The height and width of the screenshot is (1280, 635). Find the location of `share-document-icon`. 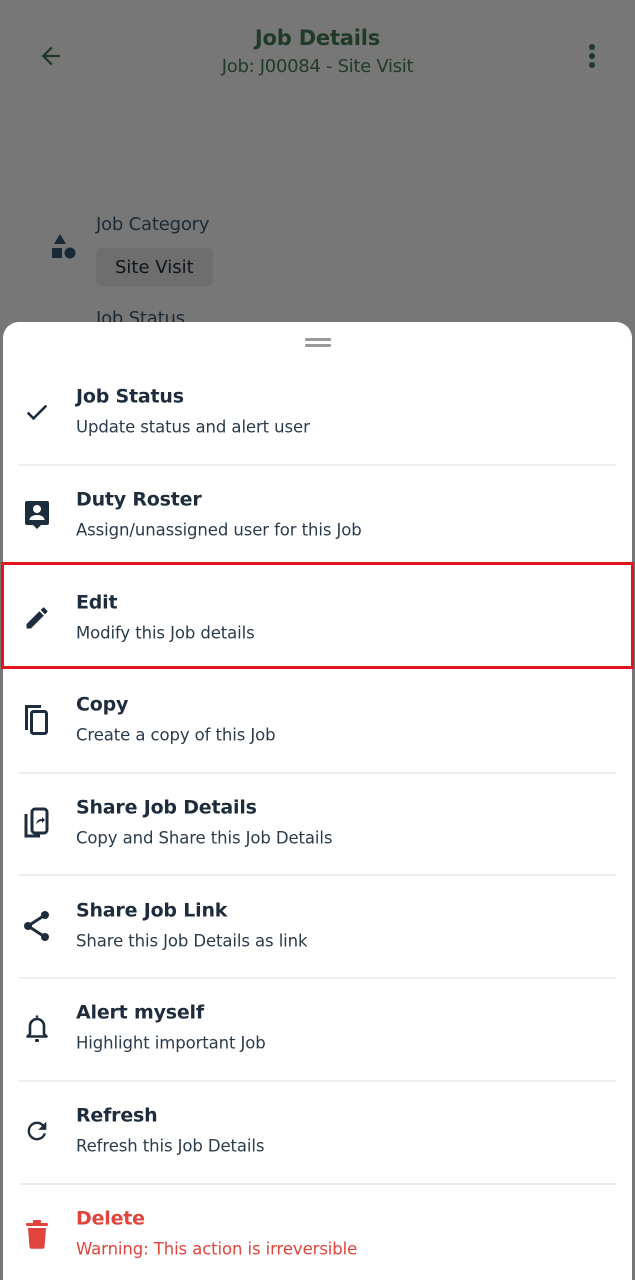

share-document-icon is located at coordinates (37, 823).